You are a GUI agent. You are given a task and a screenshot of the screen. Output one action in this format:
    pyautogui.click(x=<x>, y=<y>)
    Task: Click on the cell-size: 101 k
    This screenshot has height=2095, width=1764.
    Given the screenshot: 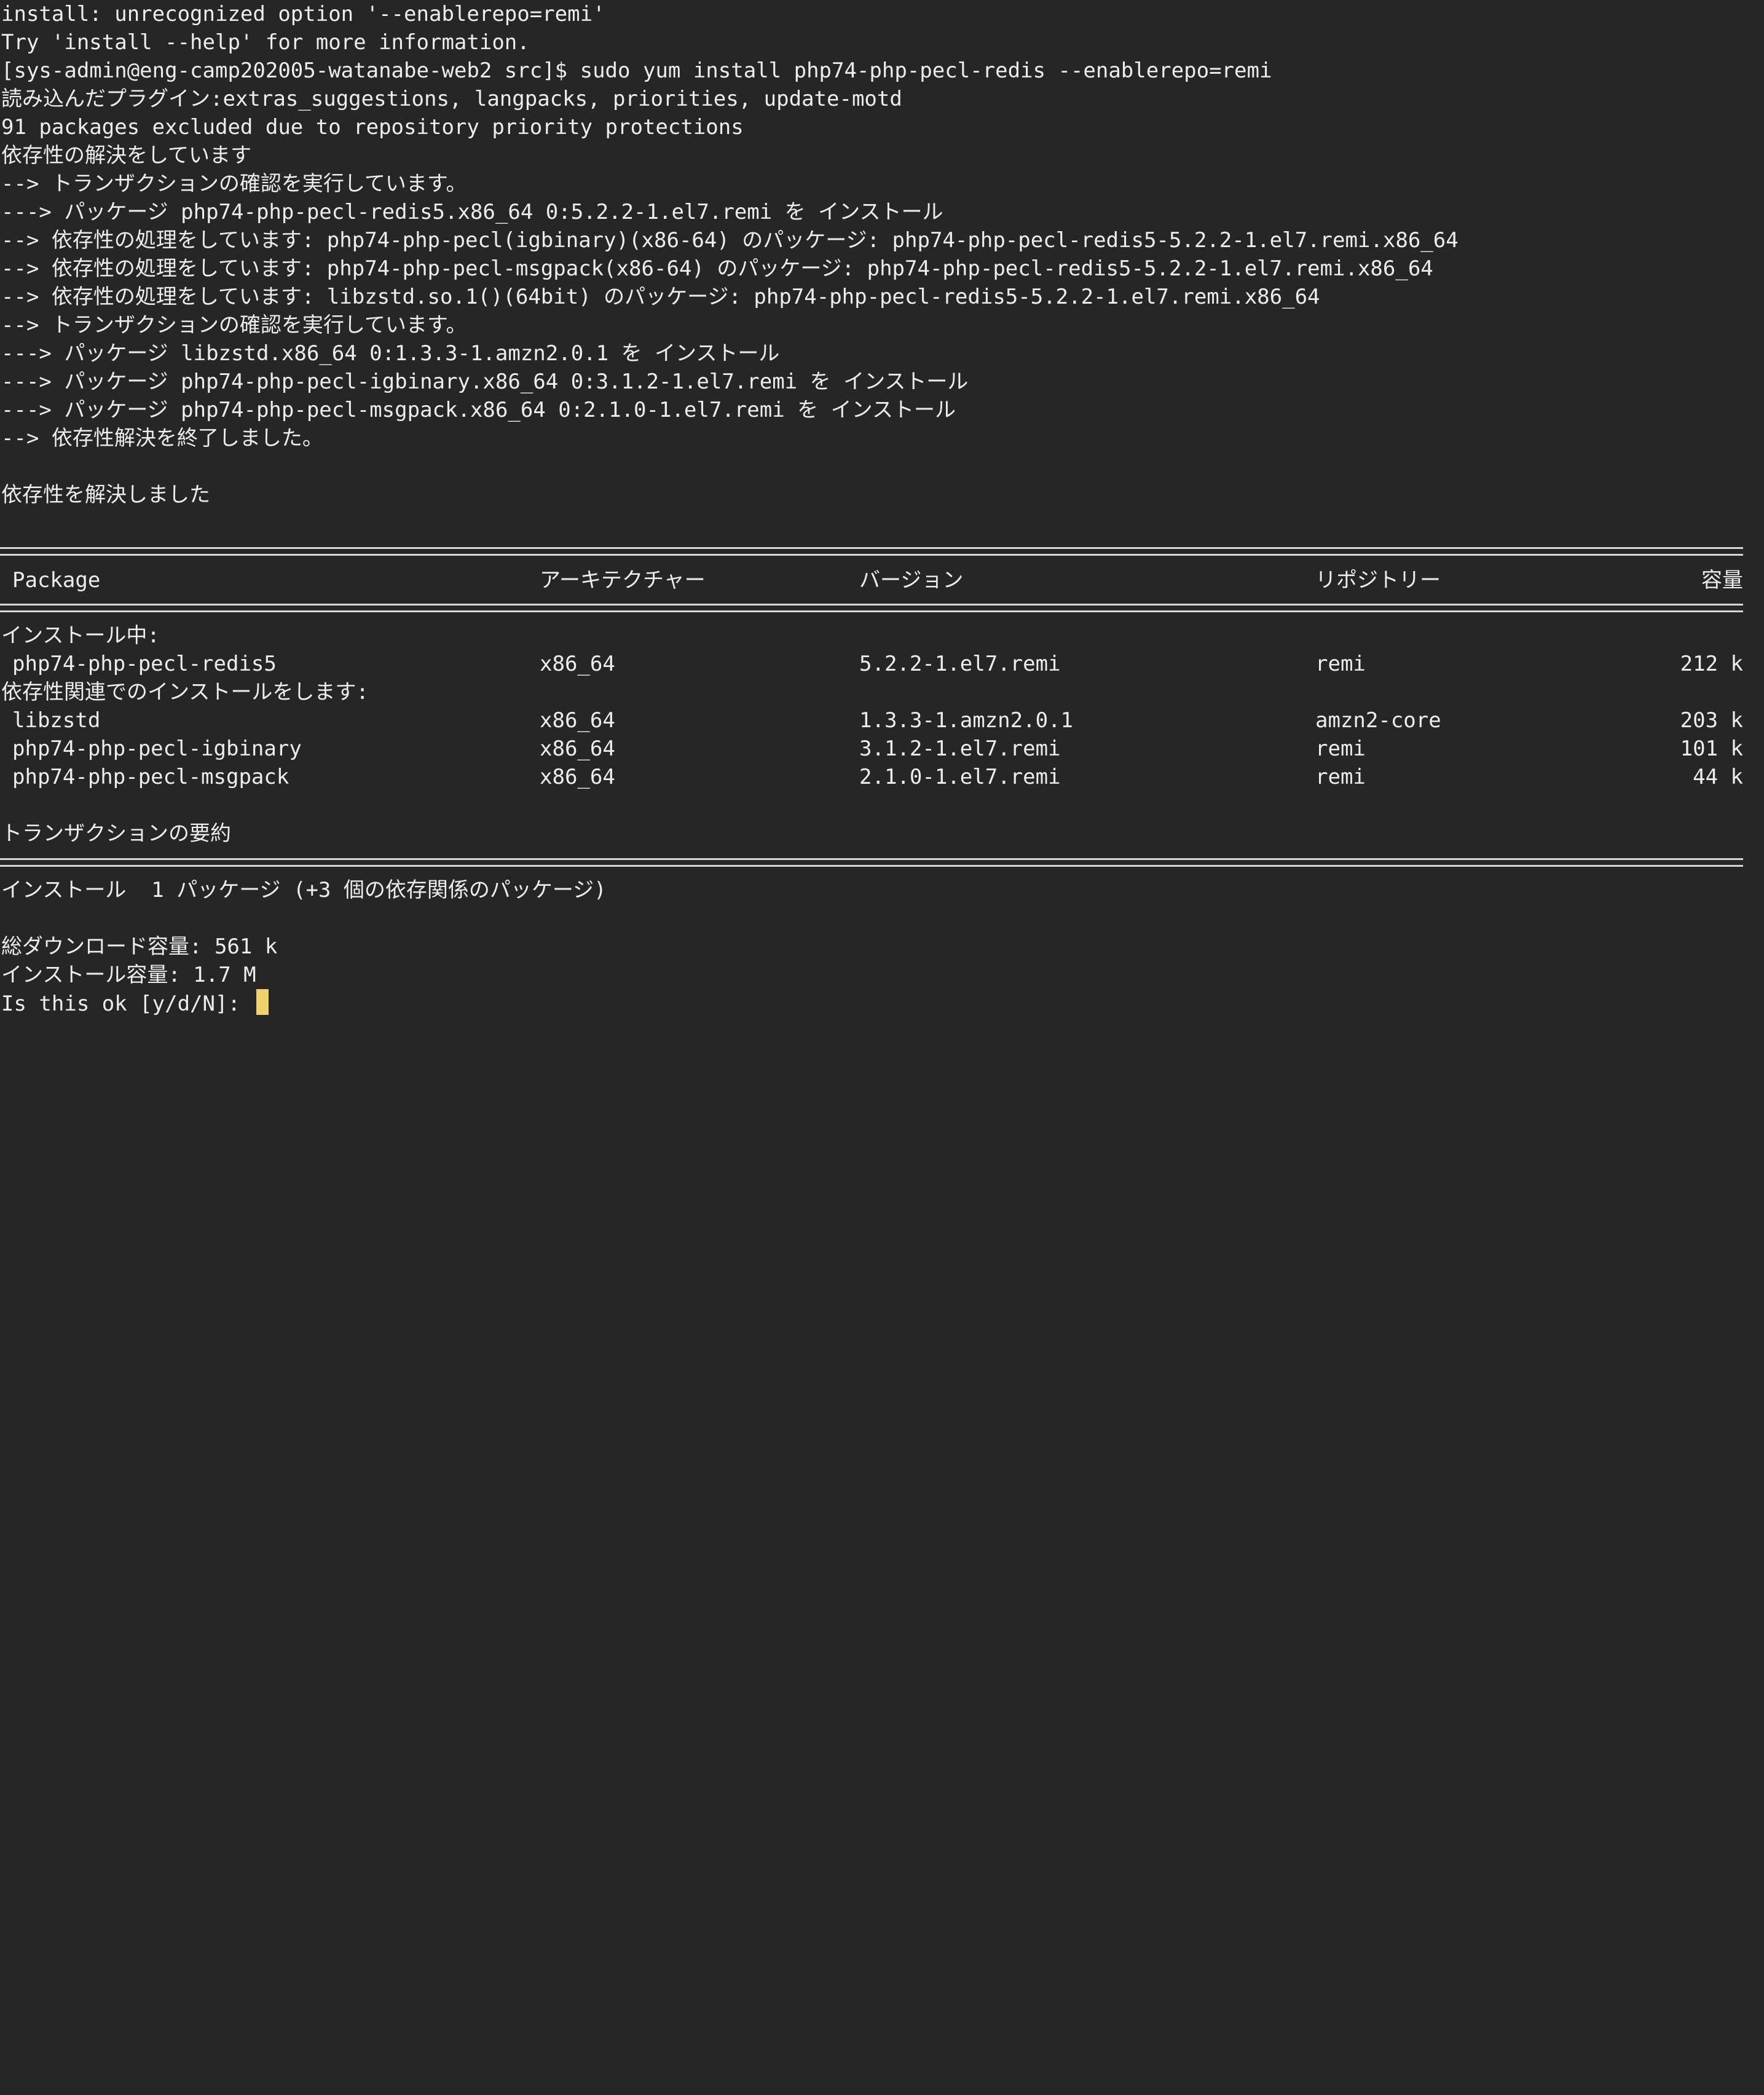 What is the action you would take?
    pyautogui.click(x=1711, y=748)
    